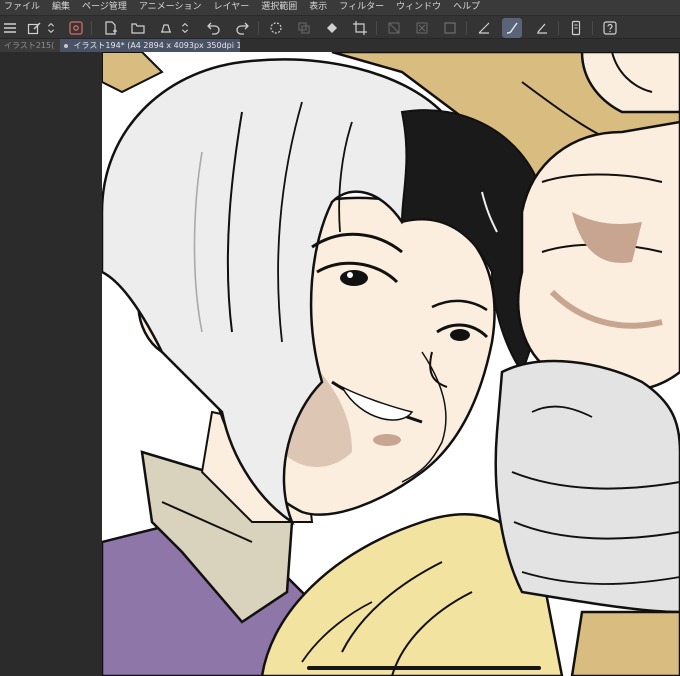  Describe the element at coordinates (361, 7) in the screenshot. I see `menu-filter: フィルター` at that location.